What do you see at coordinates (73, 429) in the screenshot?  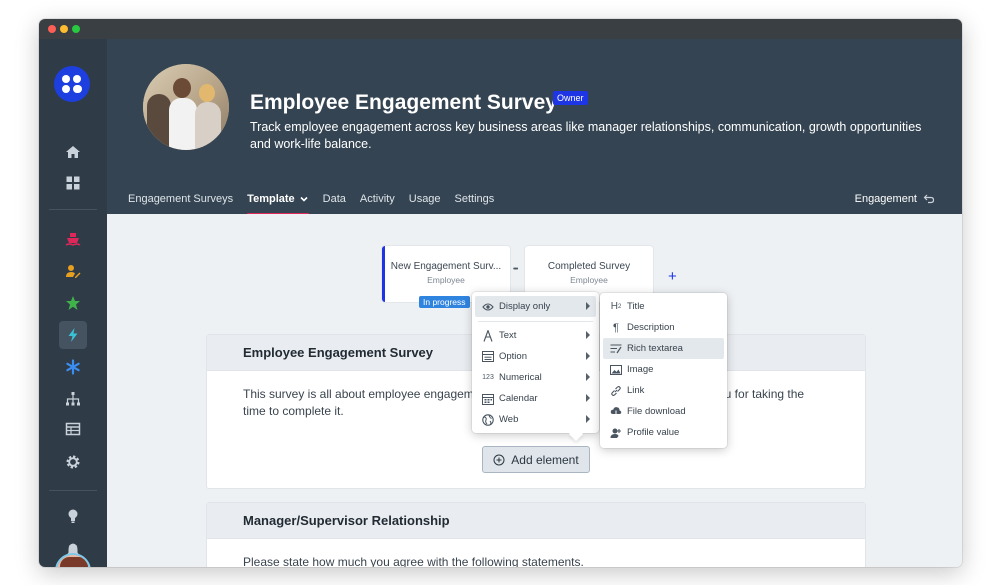 I see `table-icon` at bounding box center [73, 429].